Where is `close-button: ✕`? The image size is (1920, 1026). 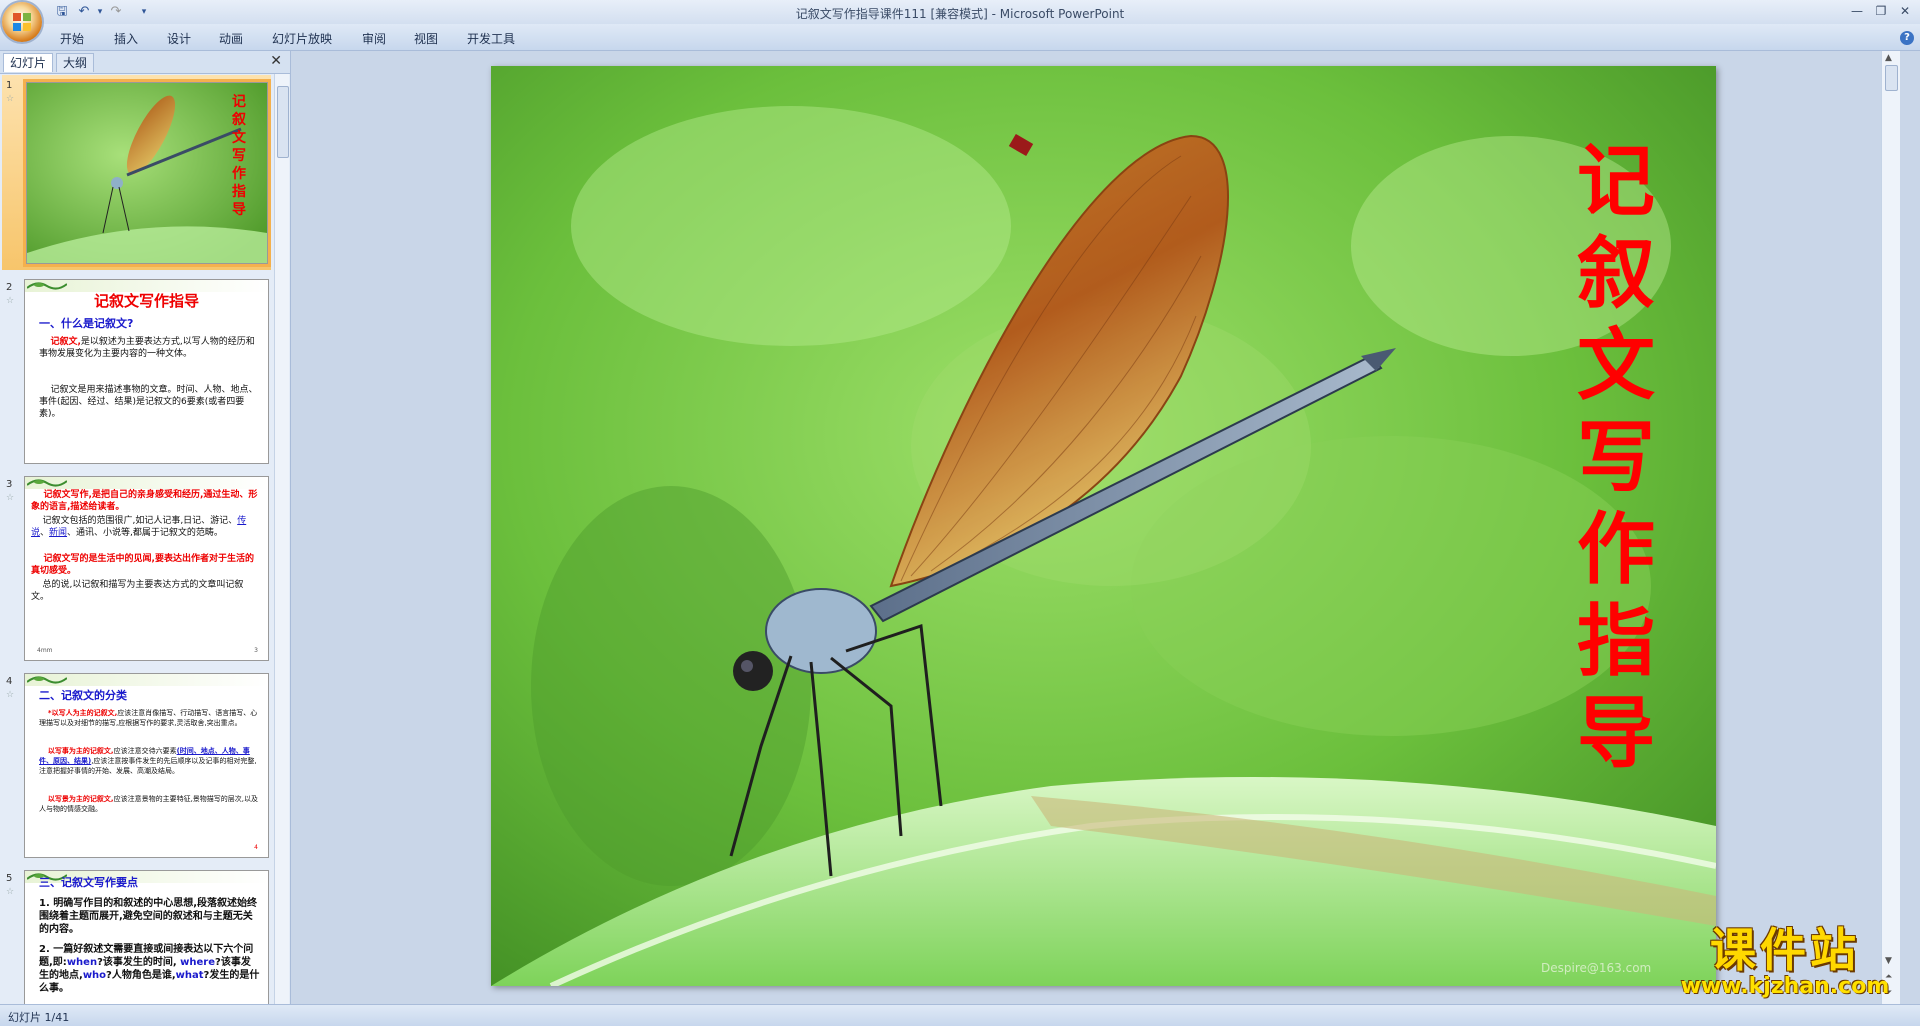 close-button: ✕ is located at coordinates (1905, 11).